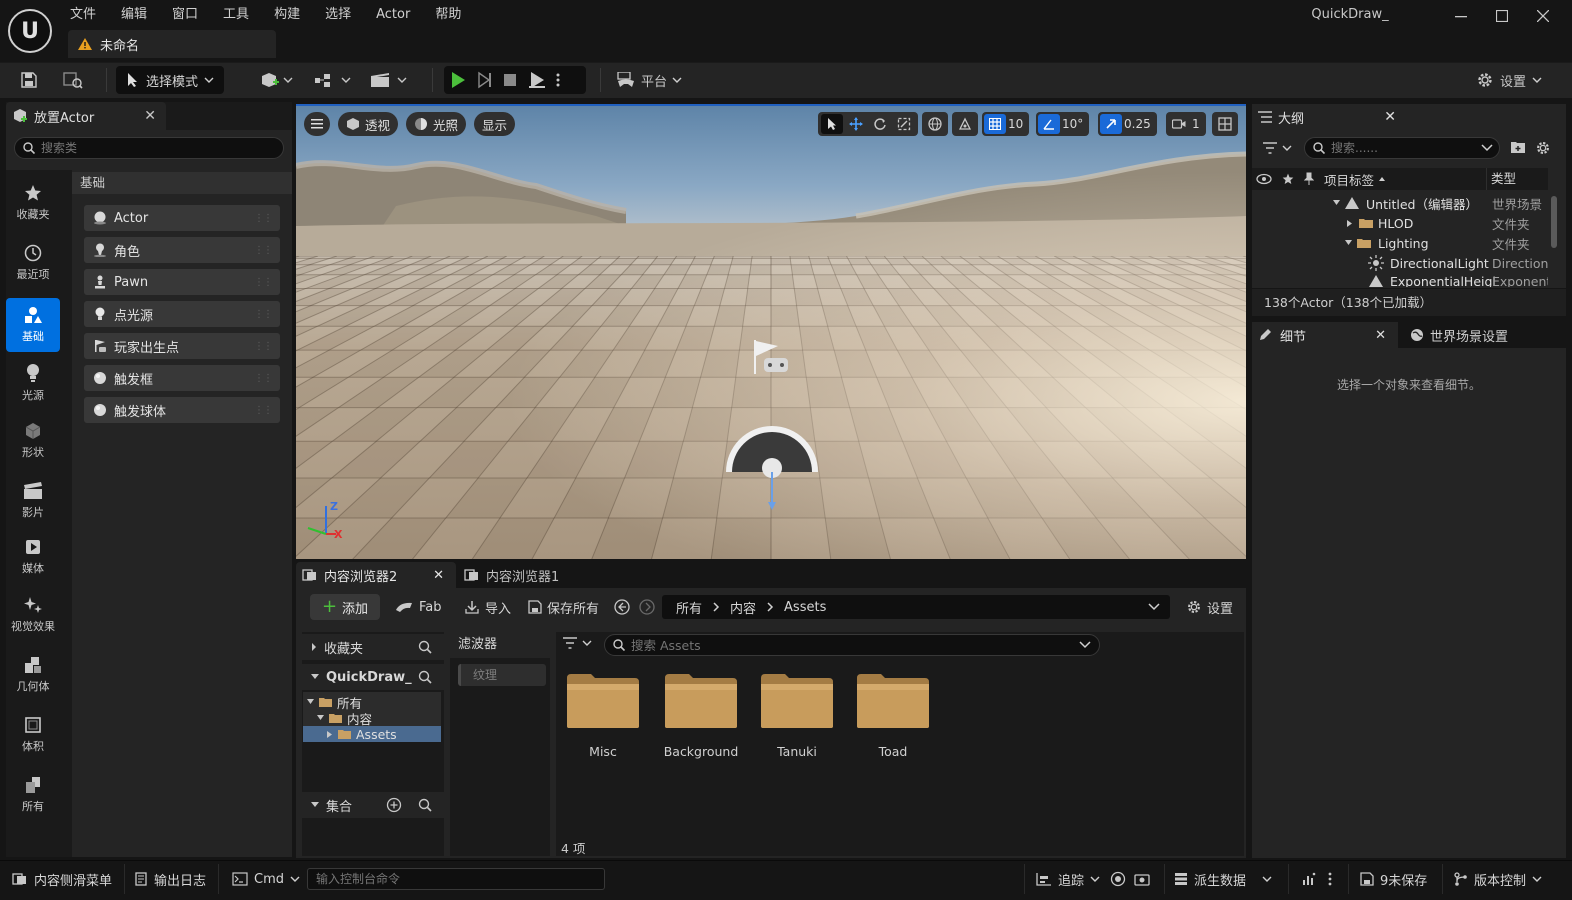  What do you see at coordinates (1400, 243) in the screenshot?
I see `outliner-row-lighting: Lighting 文件夹` at bounding box center [1400, 243].